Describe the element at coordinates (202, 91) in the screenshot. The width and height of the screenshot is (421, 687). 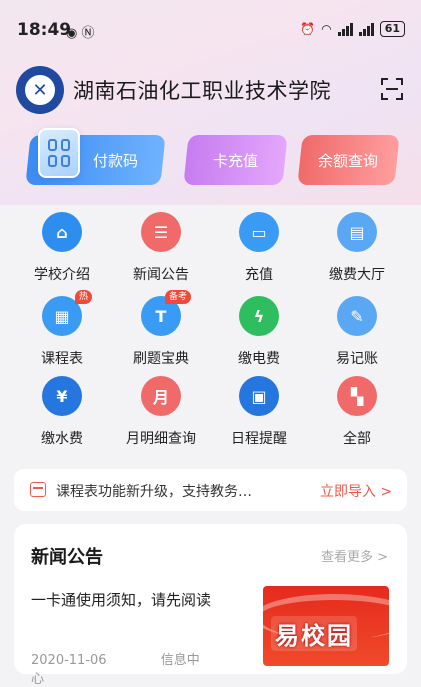
I see `school-name: 湖南石油化工职业技术学院` at that location.